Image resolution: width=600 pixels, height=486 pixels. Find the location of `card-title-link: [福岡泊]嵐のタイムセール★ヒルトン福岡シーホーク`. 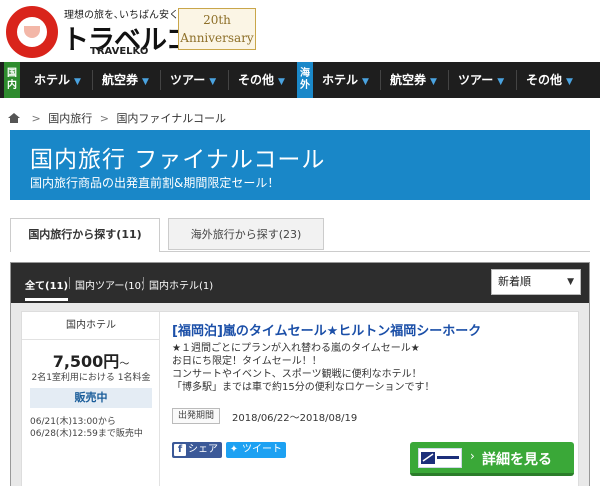

card-title-link: [福岡泊]嵐のタイムセール★ヒルトン福岡シーホーク is located at coordinates (326, 329).